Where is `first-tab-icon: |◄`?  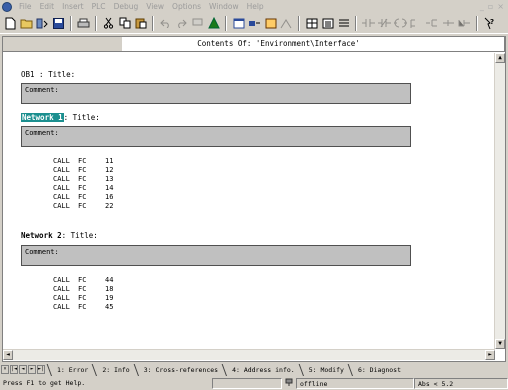
first-tab-icon: |◄ is located at coordinates (14, 369).